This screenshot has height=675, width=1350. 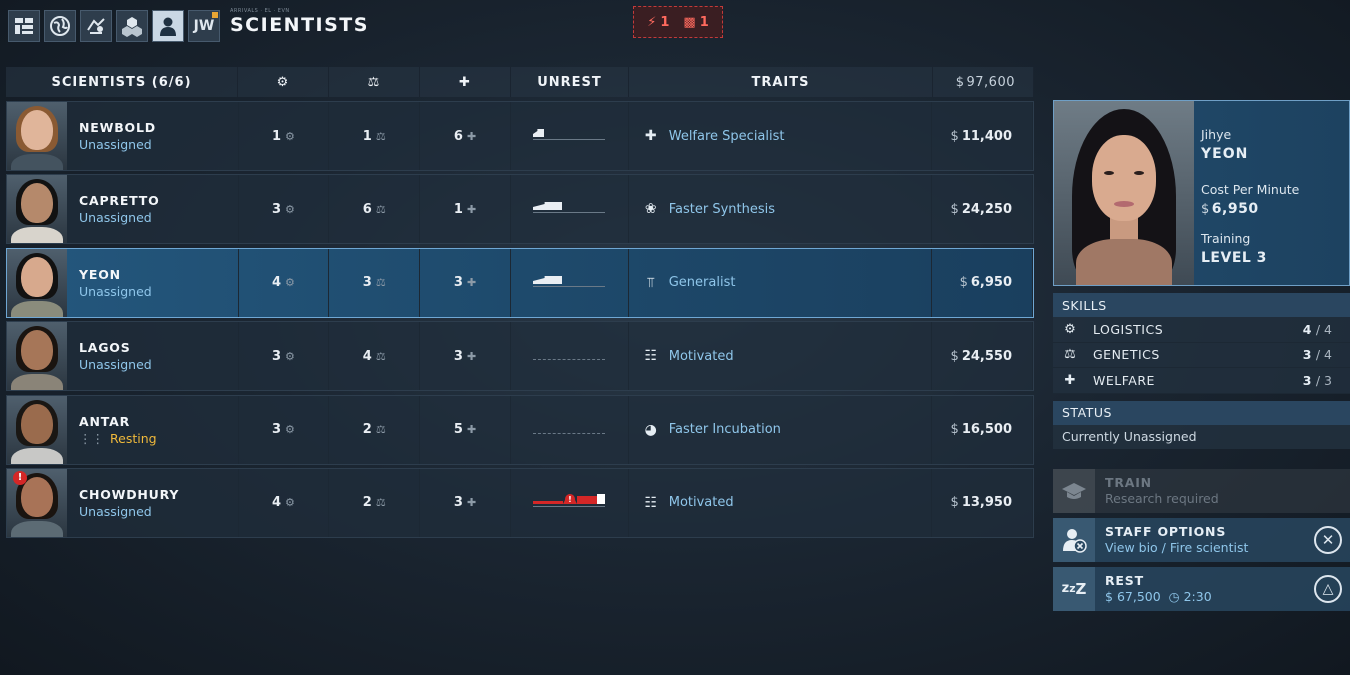 I want to click on col-logistics-header: ⚙, so click(x=283, y=82).